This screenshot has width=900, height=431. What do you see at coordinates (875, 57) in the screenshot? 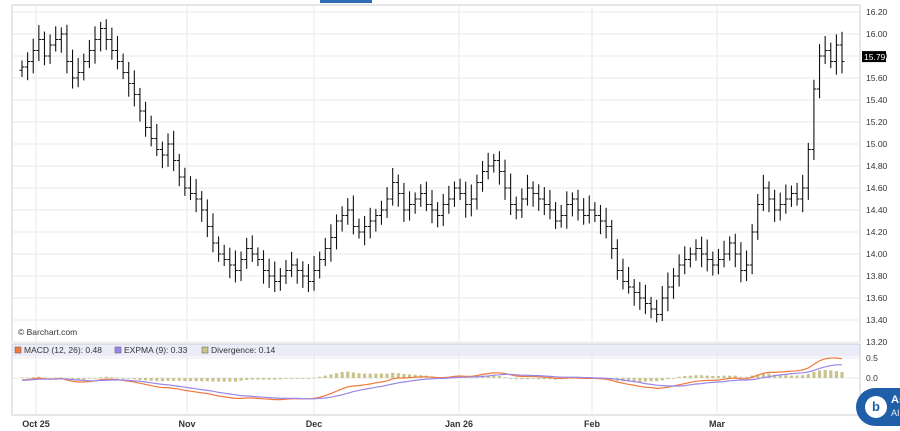
I see `last-price-label: 15.79` at bounding box center [875, 57].